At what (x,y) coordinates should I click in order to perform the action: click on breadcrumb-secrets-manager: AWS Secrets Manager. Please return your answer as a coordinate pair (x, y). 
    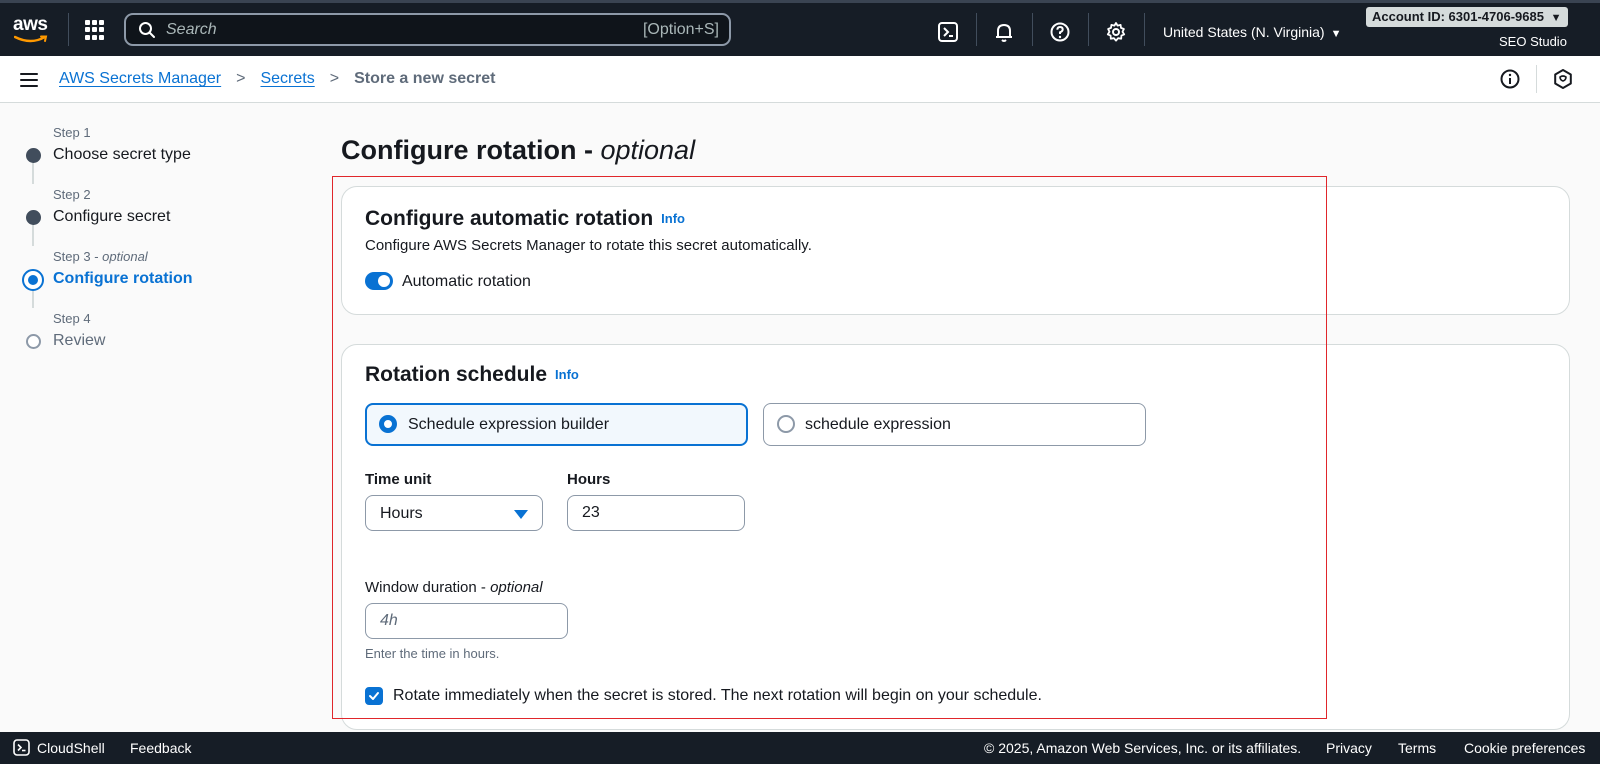
    Looking at the image, I should click on (140, 79).